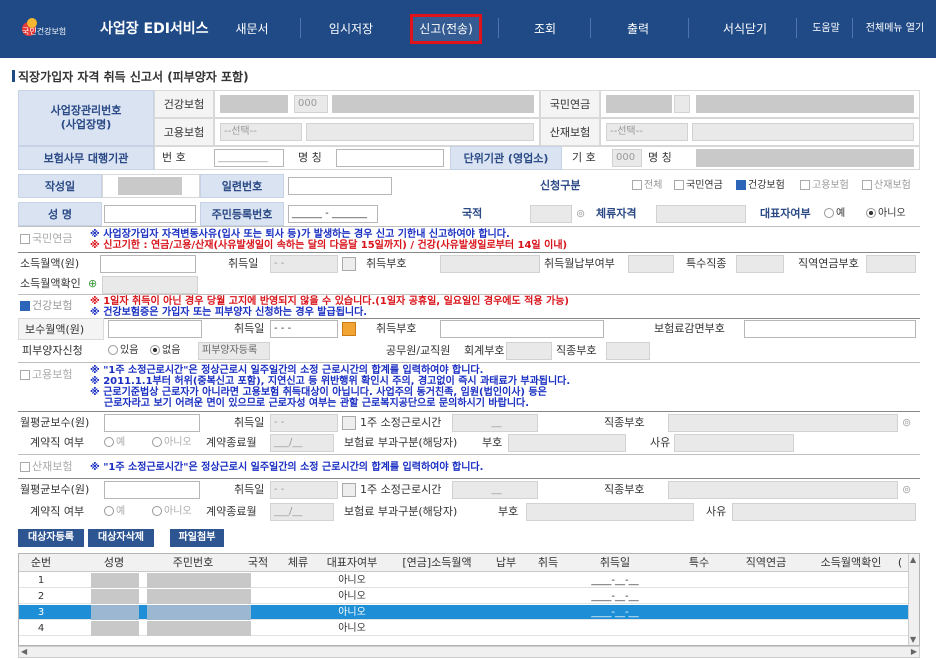 This screenshot has width=936, height=659. What do you see at coordinates (826, 29) in the screenshot?
I see `nav-help: 도움말` at bounding box center [826, 29].